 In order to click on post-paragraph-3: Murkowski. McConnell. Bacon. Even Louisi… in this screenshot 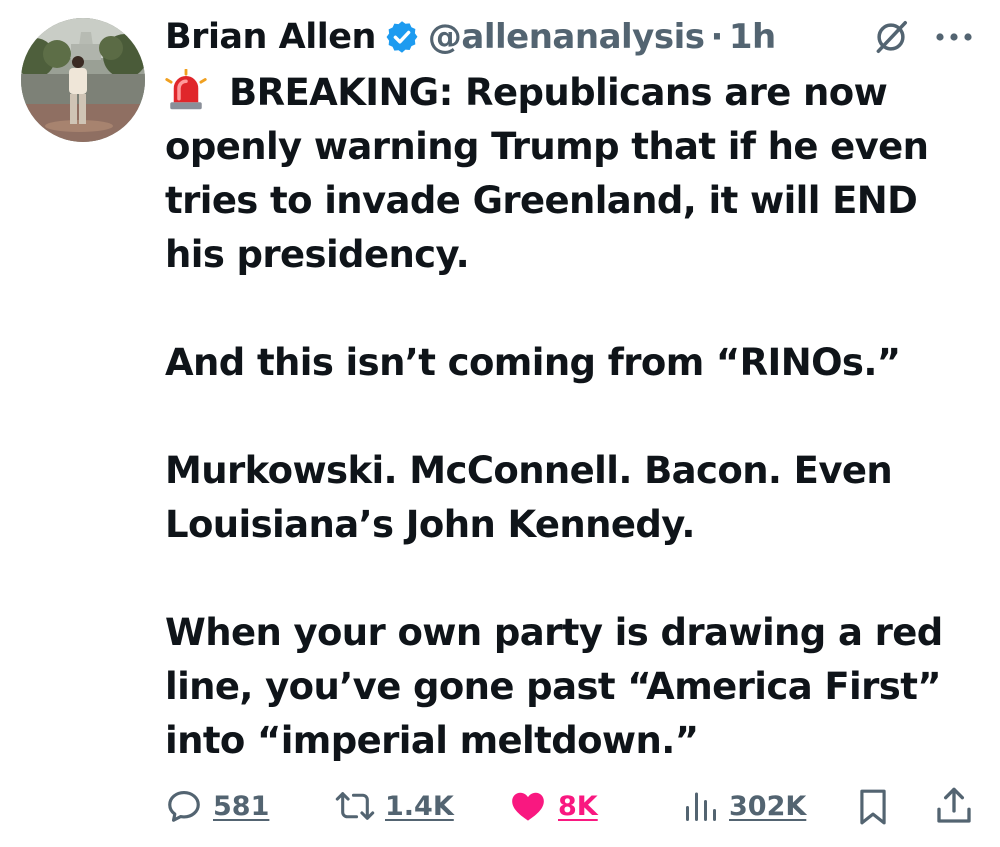, I will do `click(529, 497)`.